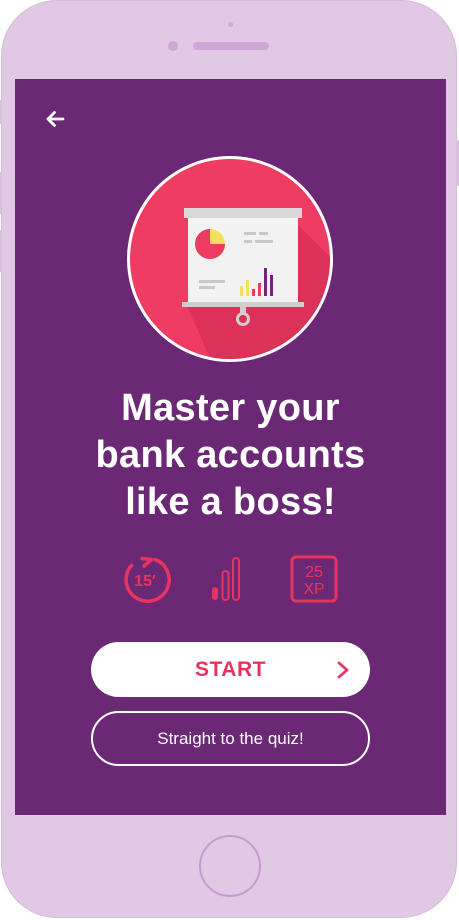 This screenshot has height=920, width=459. What do you see at coordinates (173, 46) in the screenshot?
I see `front-camera` at bounding box center [173, 46].